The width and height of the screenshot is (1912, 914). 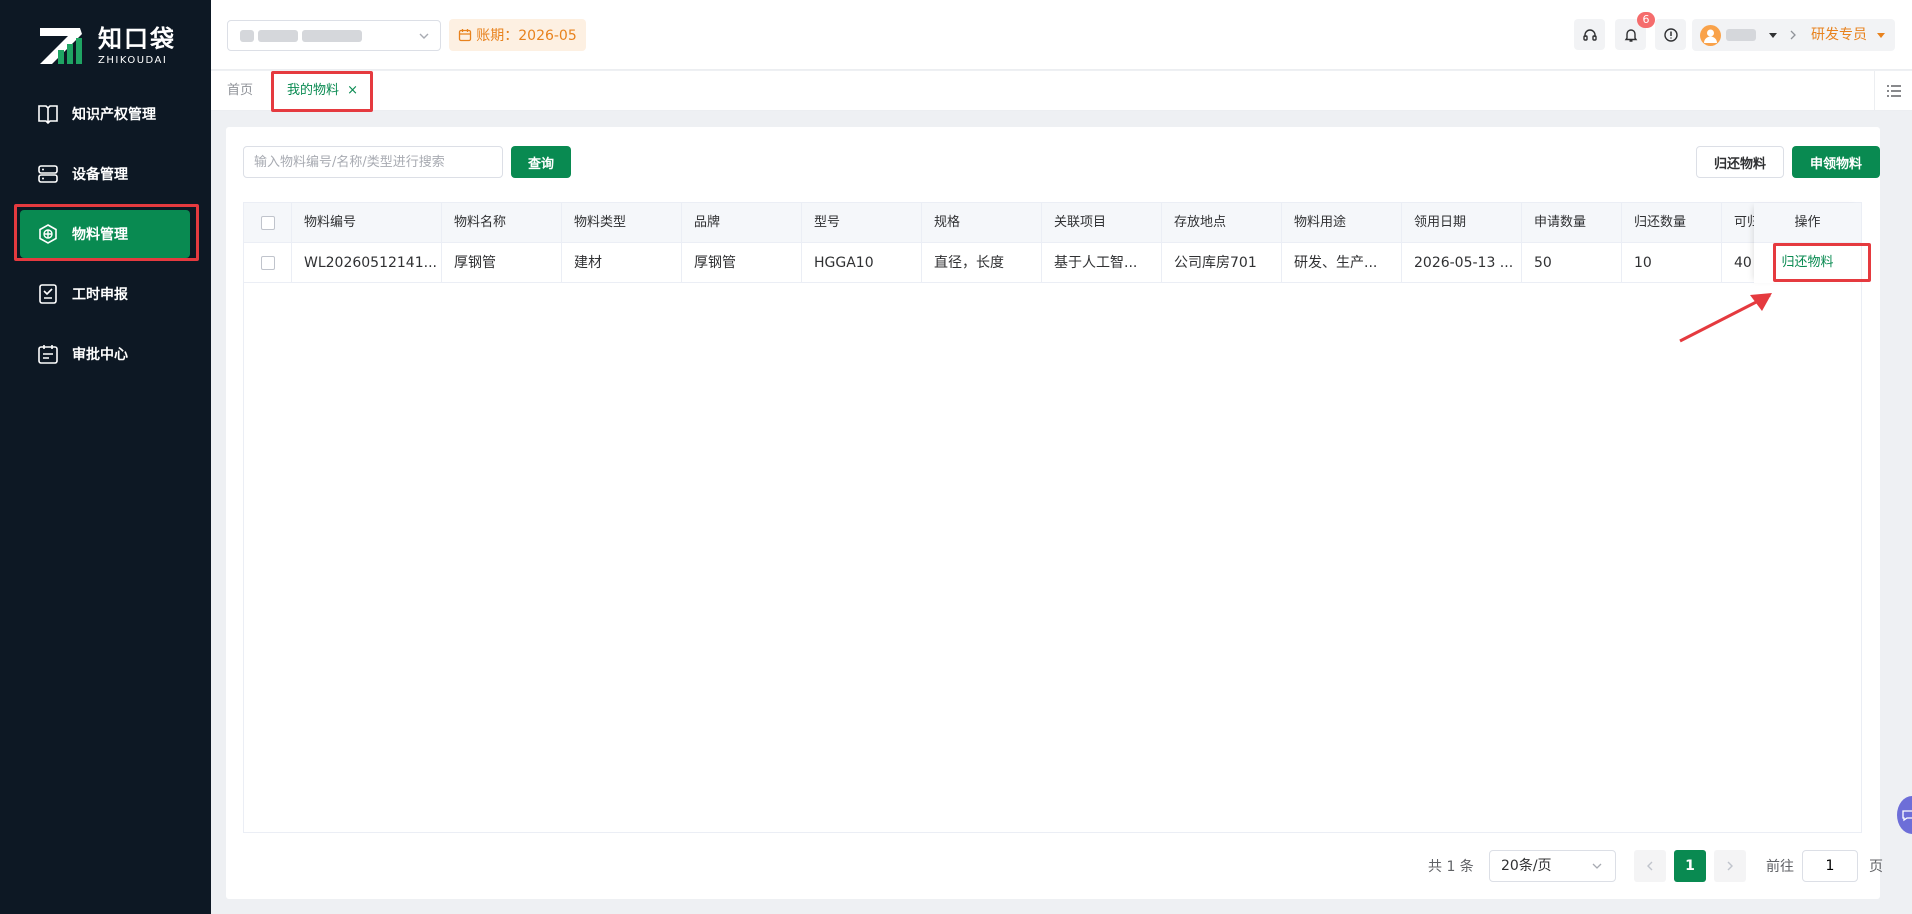 I want to click on select-all-checkbox, so click(x=268, y=223).